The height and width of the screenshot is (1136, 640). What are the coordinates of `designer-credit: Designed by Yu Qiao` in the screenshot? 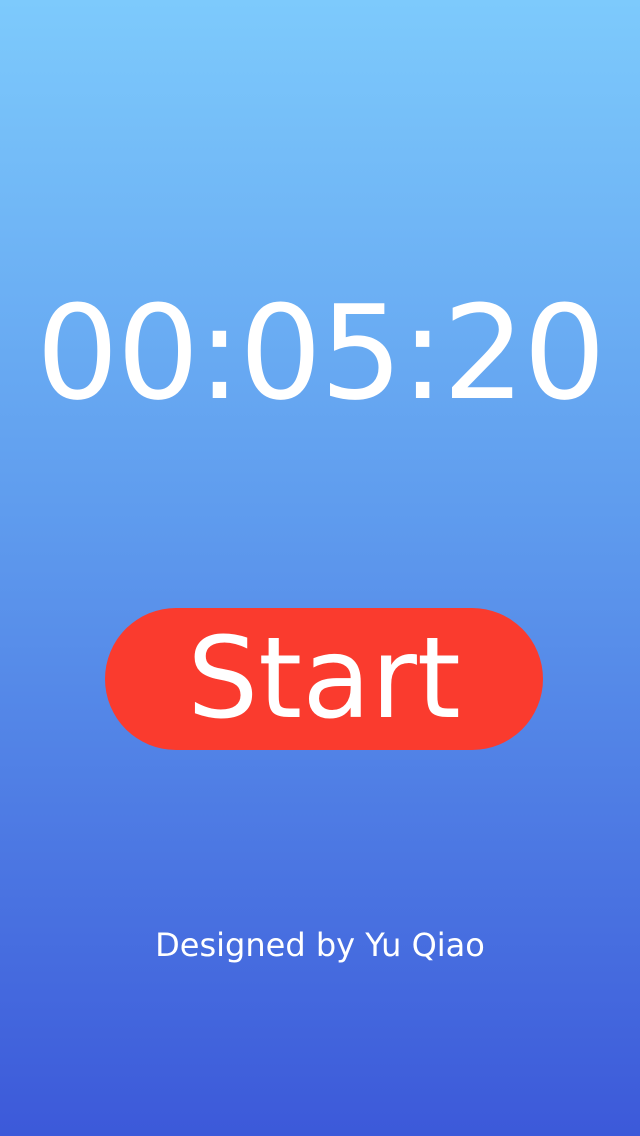 It's located at (320, 945).